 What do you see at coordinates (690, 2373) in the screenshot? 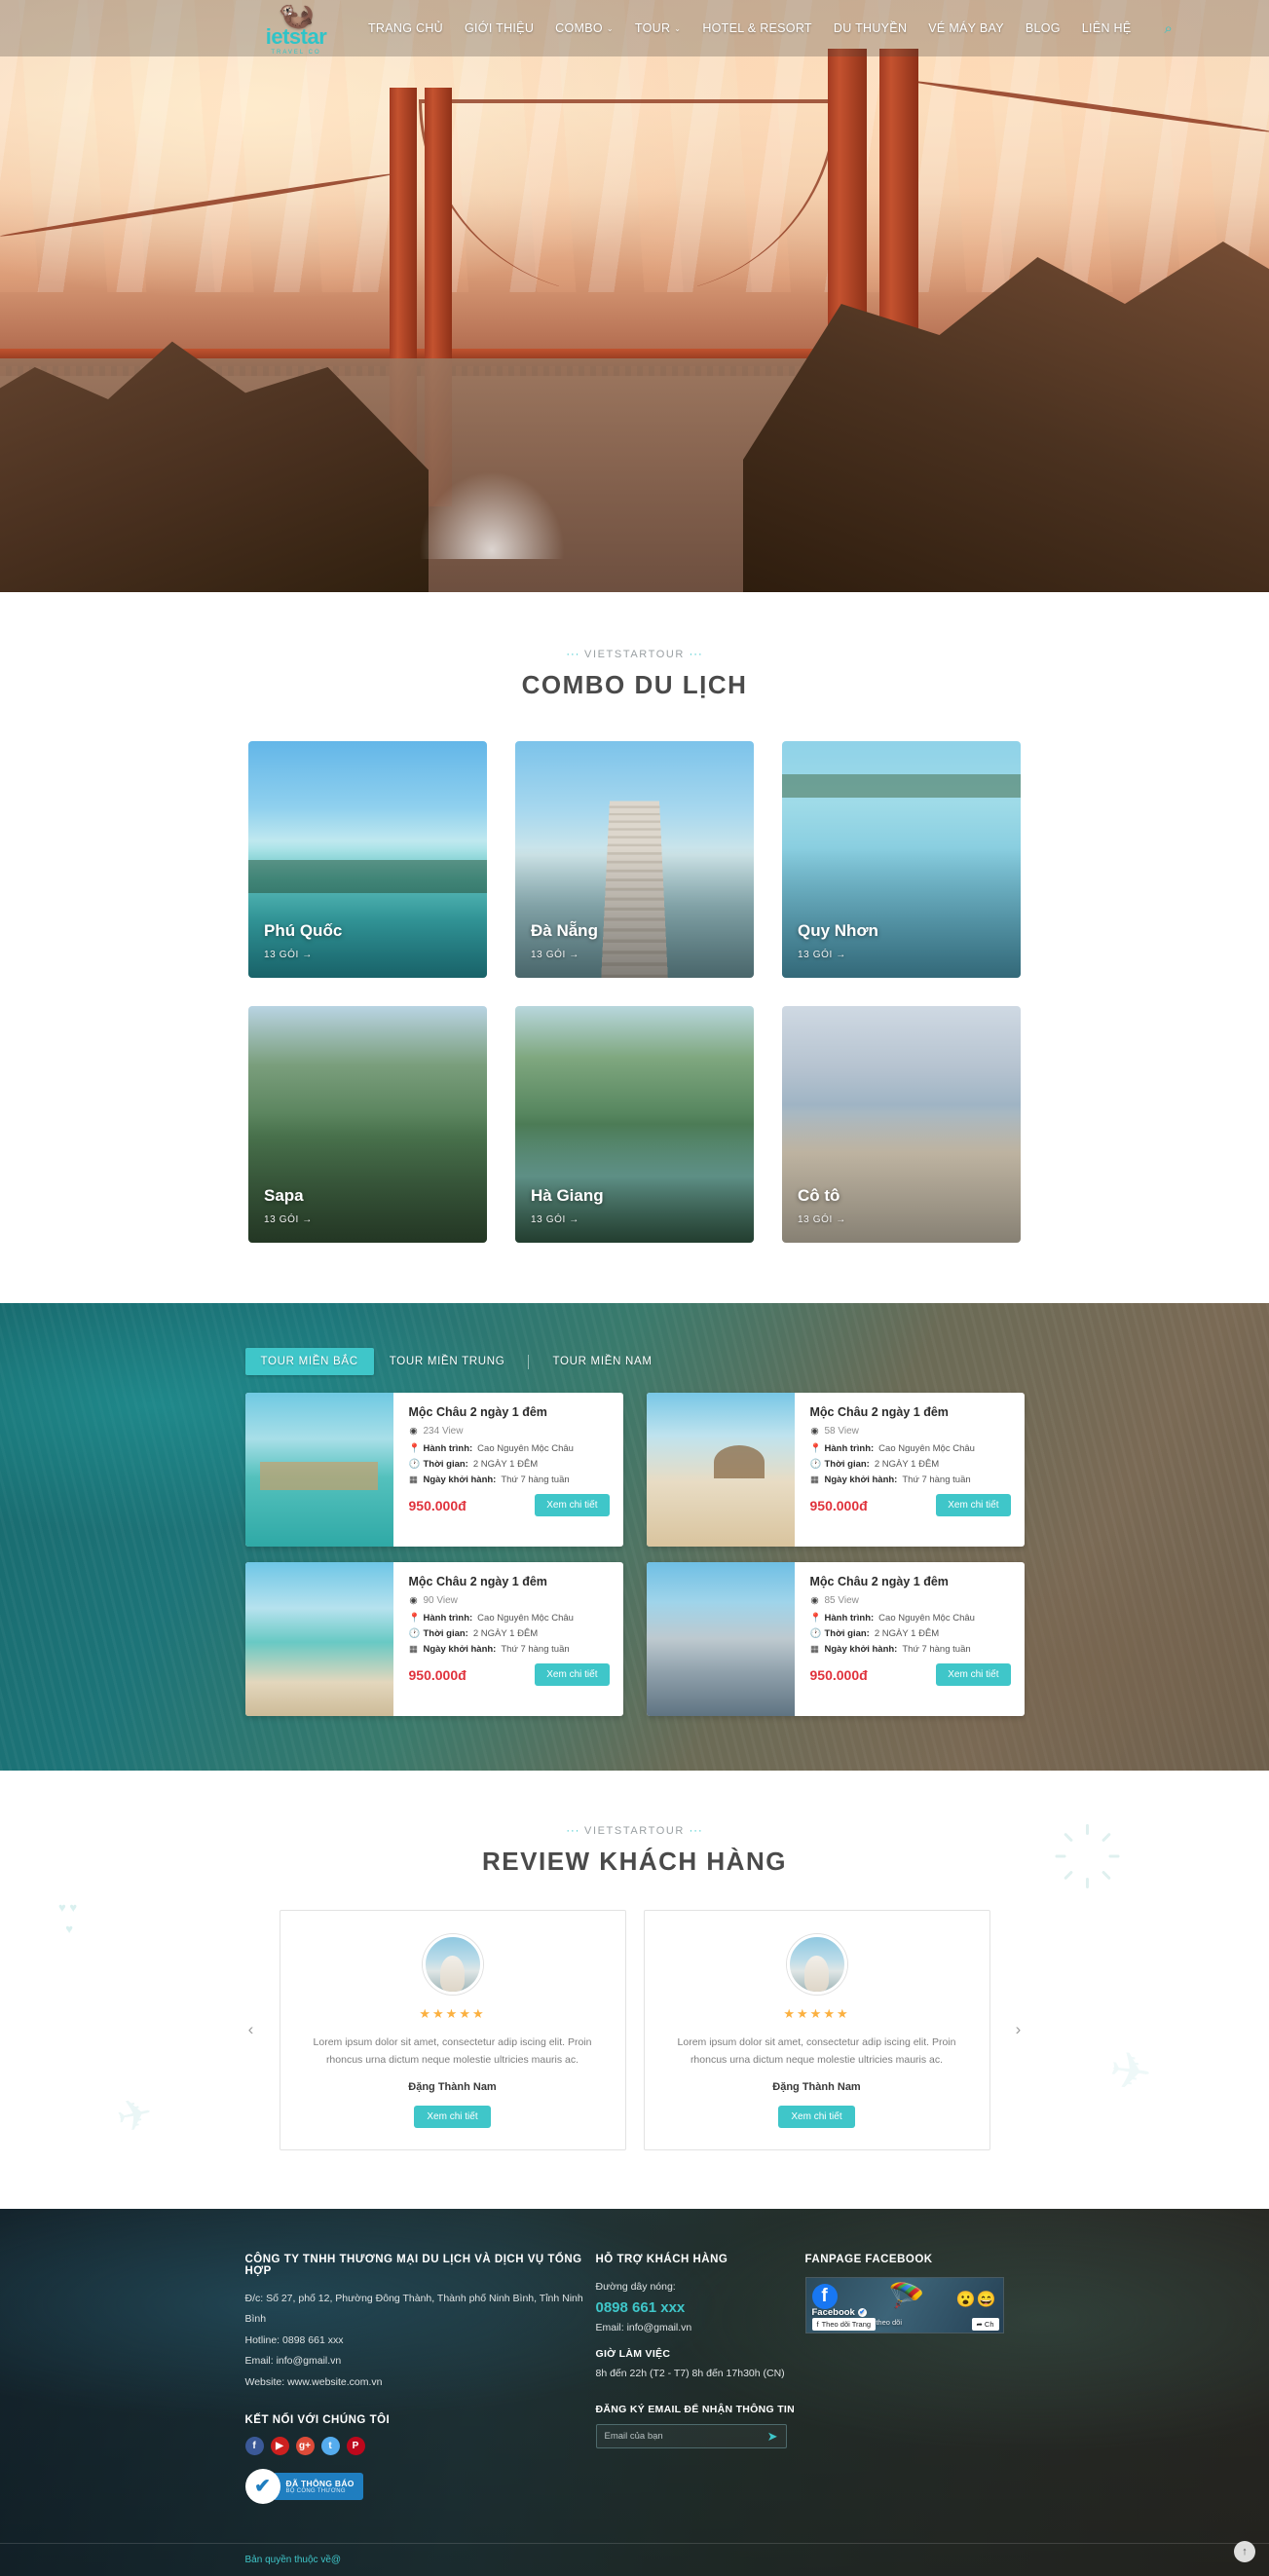
I see `working-hours-value: 8h đến 22h (T2 - T7) 8h đến 17h30h (CN)` at bounding box center [690, 2373].